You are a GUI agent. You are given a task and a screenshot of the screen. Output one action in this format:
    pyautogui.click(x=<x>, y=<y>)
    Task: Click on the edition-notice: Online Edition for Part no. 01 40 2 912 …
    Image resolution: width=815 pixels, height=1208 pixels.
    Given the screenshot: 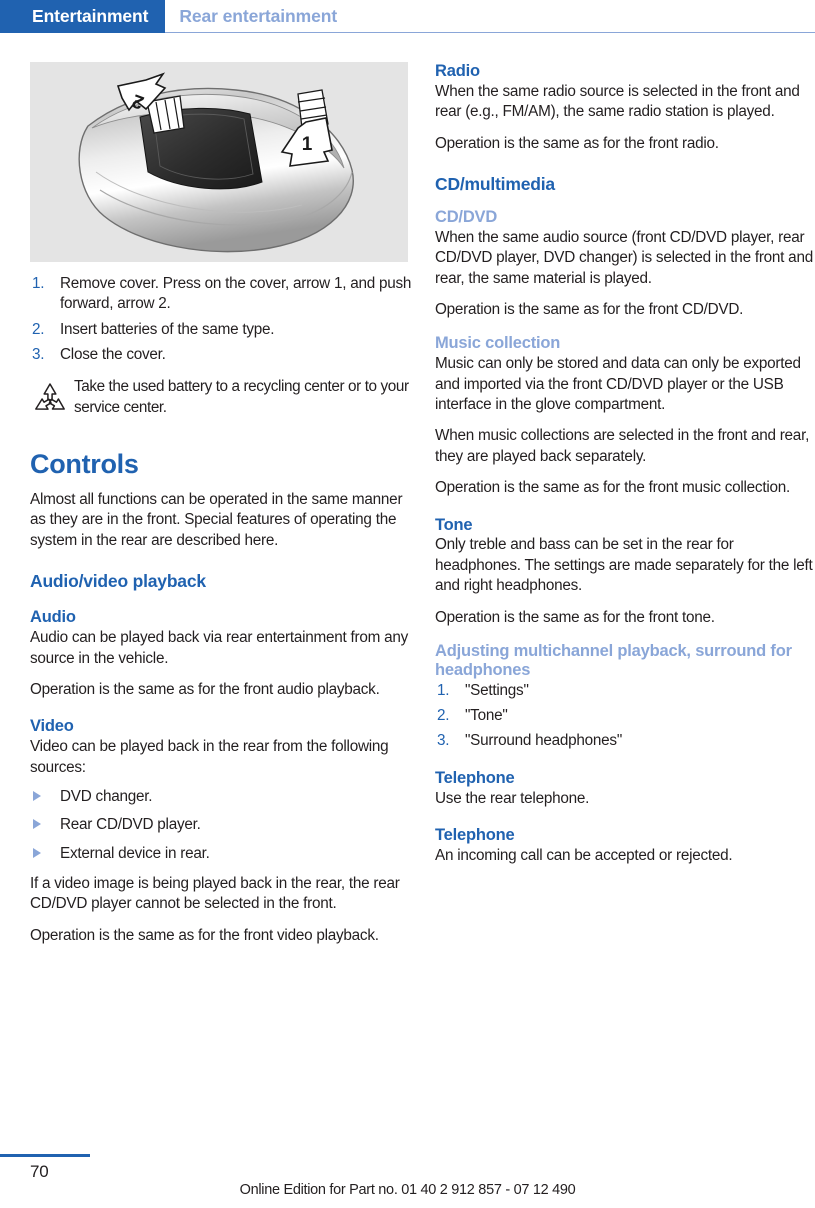 What is the action you would take?
    pyautogui.click(x=407, y=1190)
    